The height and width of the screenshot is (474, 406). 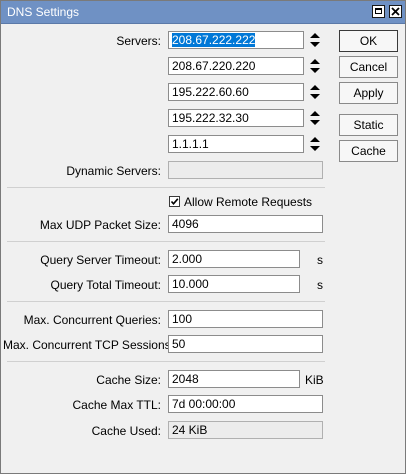 I want to click on cache-max-ttl-field: 7d 00:00:00, so click(x=245, y=404).